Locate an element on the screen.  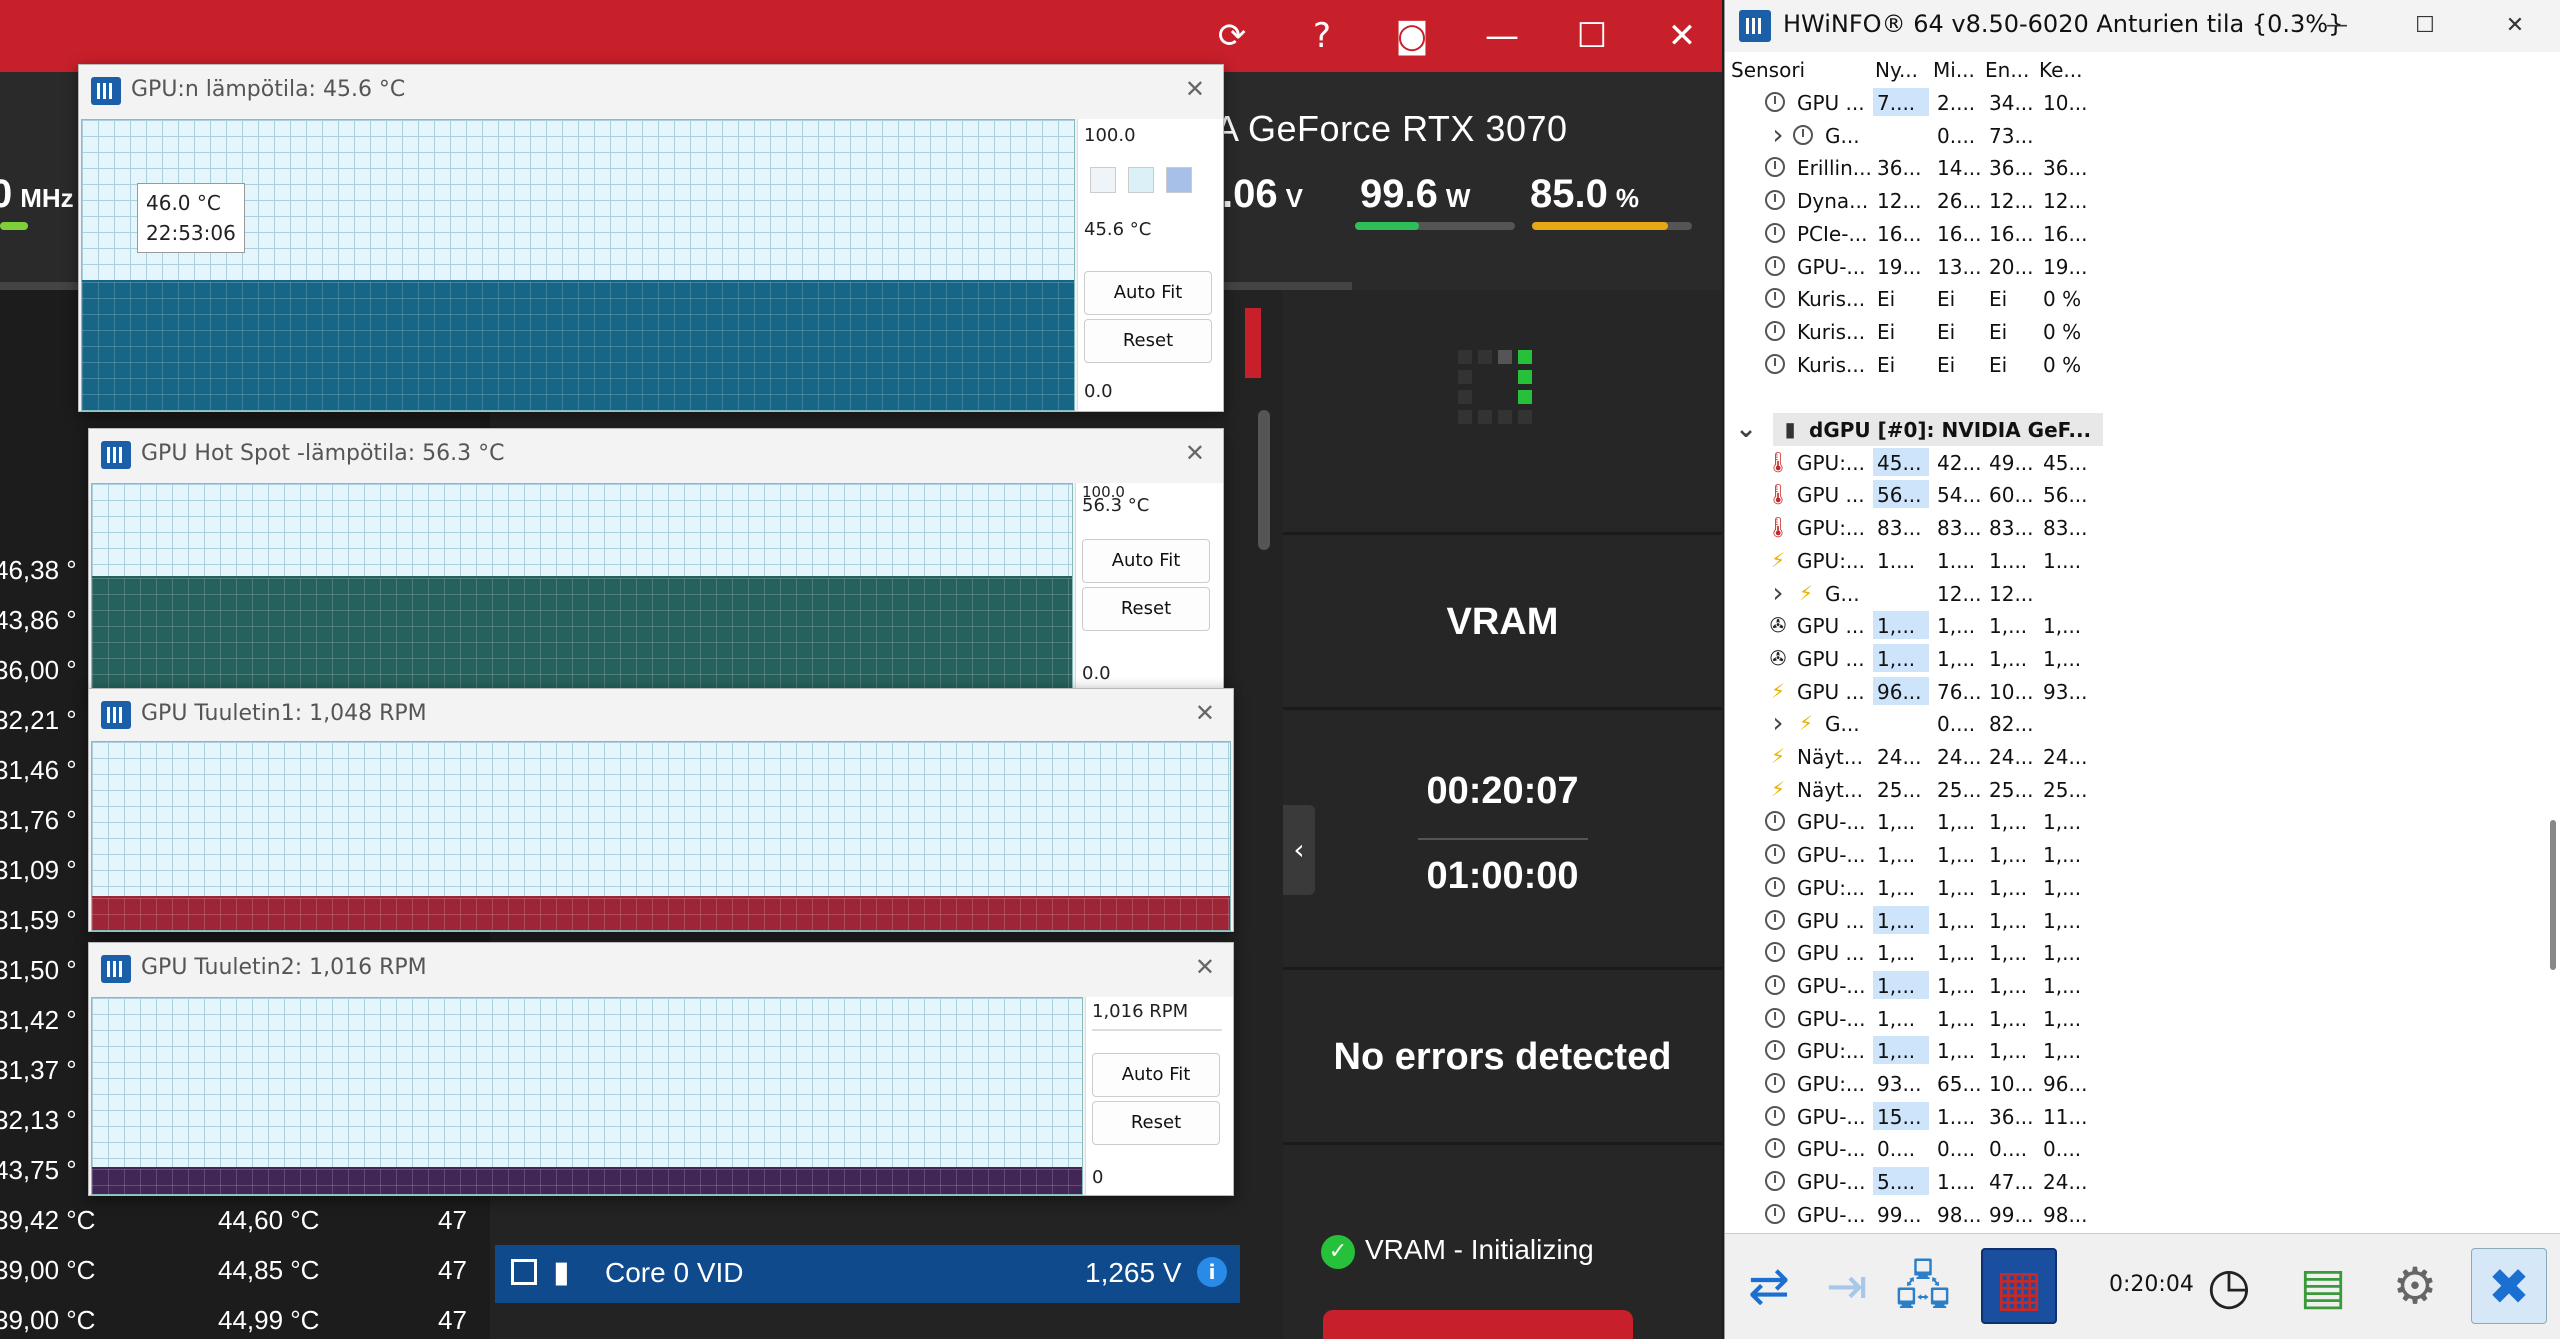
sensor-row: 39,00 °C 44,85 °C 47 is located at coordinates (245, 1270).